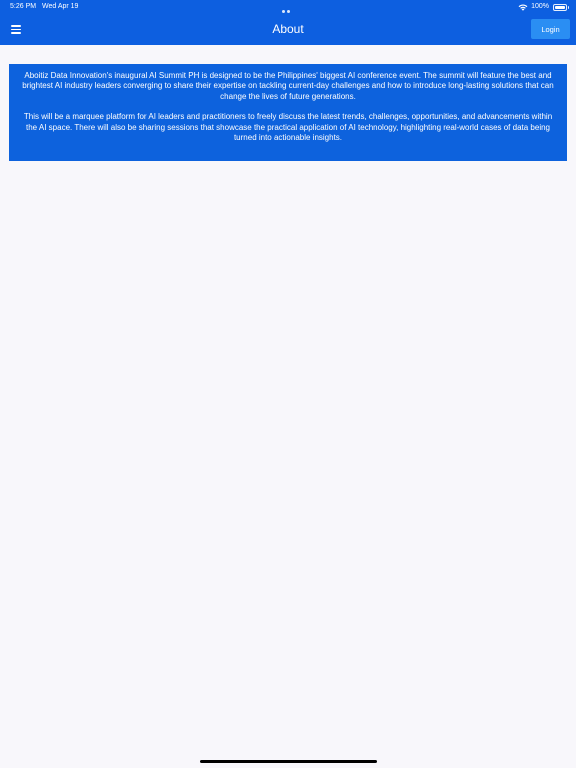 This screenshot has height=768, width=576. Describe the element at coordinates (23, 6) in the screenshot. I see `status-time: 5:26 PM` at that location.